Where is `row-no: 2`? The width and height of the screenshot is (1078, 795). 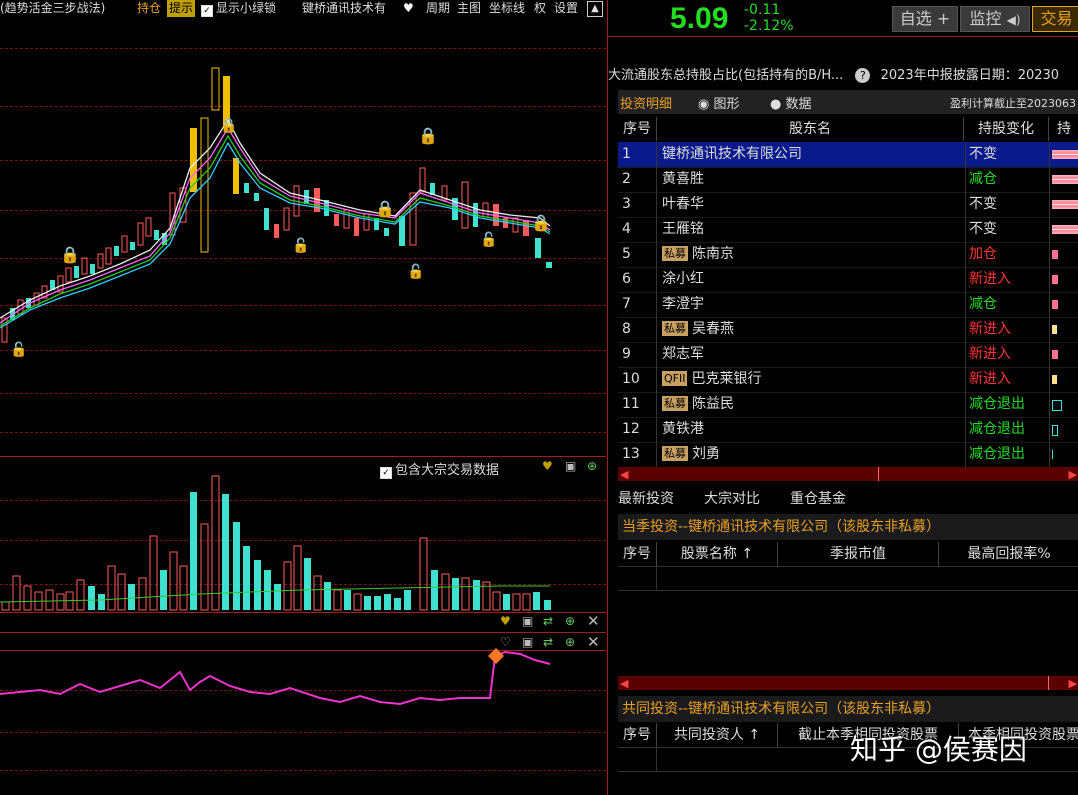
row-no: 2 is located at coordinates (626, 179).